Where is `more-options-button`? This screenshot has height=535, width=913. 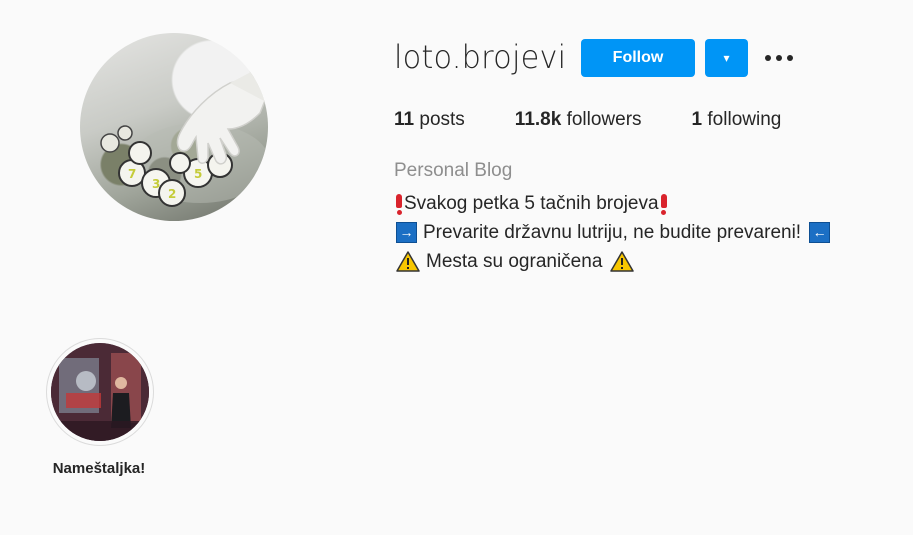
more-options-button is located at coordinates (779, 58).